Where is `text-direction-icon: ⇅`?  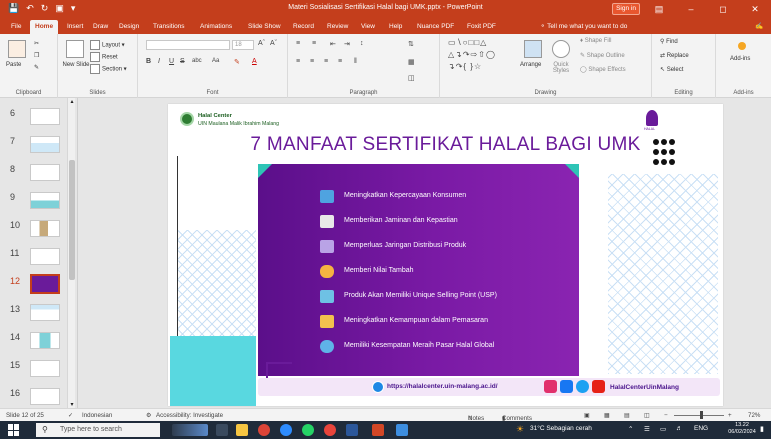 text-direction-icon: ⇅ is located at coordinates (411, 44).